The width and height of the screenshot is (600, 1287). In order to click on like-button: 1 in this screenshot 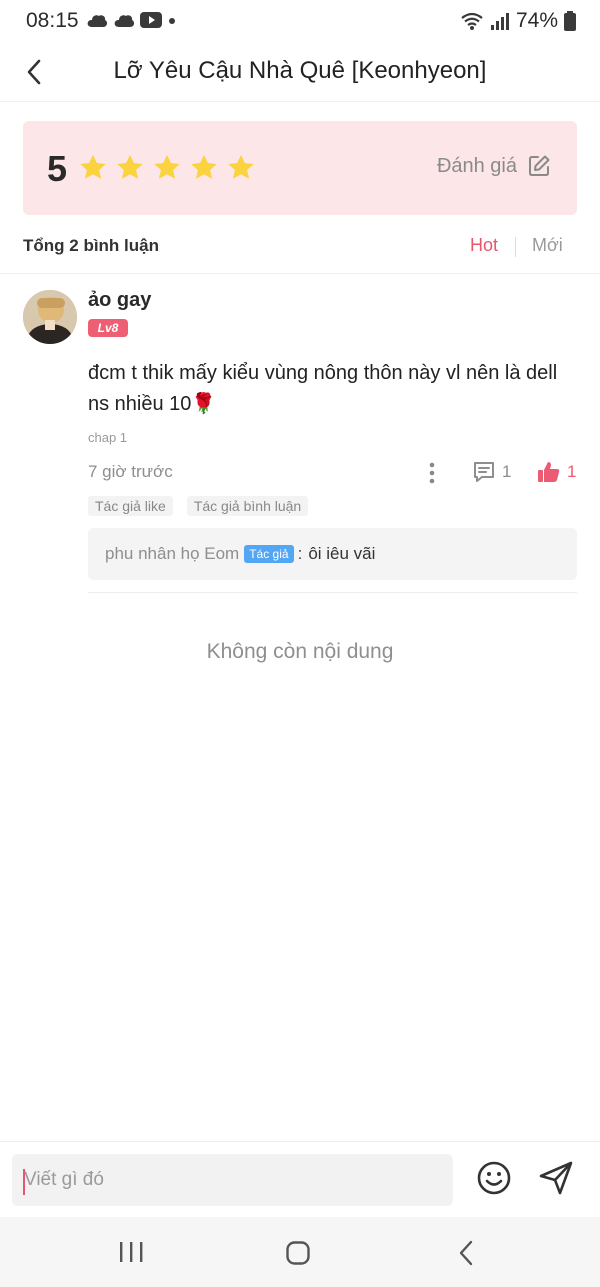, I will do `click(556, 472)`.